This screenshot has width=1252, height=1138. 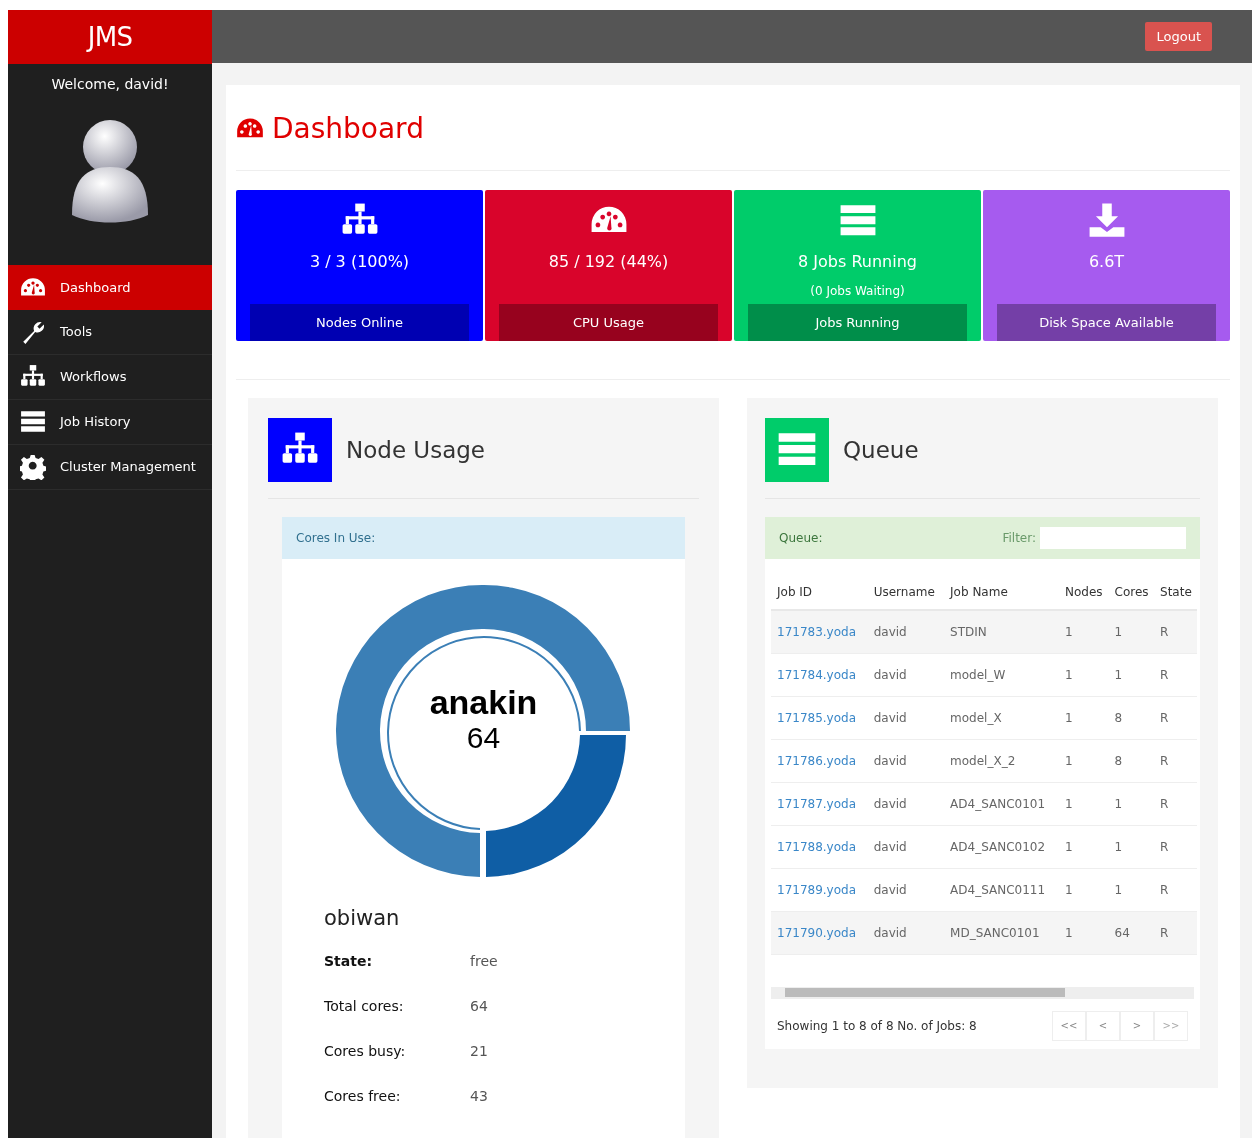 What do you see at coordinates (1171, 1025) in the screenshot?
I see `pager-button: >>` at bounding box center [1171, 1025].